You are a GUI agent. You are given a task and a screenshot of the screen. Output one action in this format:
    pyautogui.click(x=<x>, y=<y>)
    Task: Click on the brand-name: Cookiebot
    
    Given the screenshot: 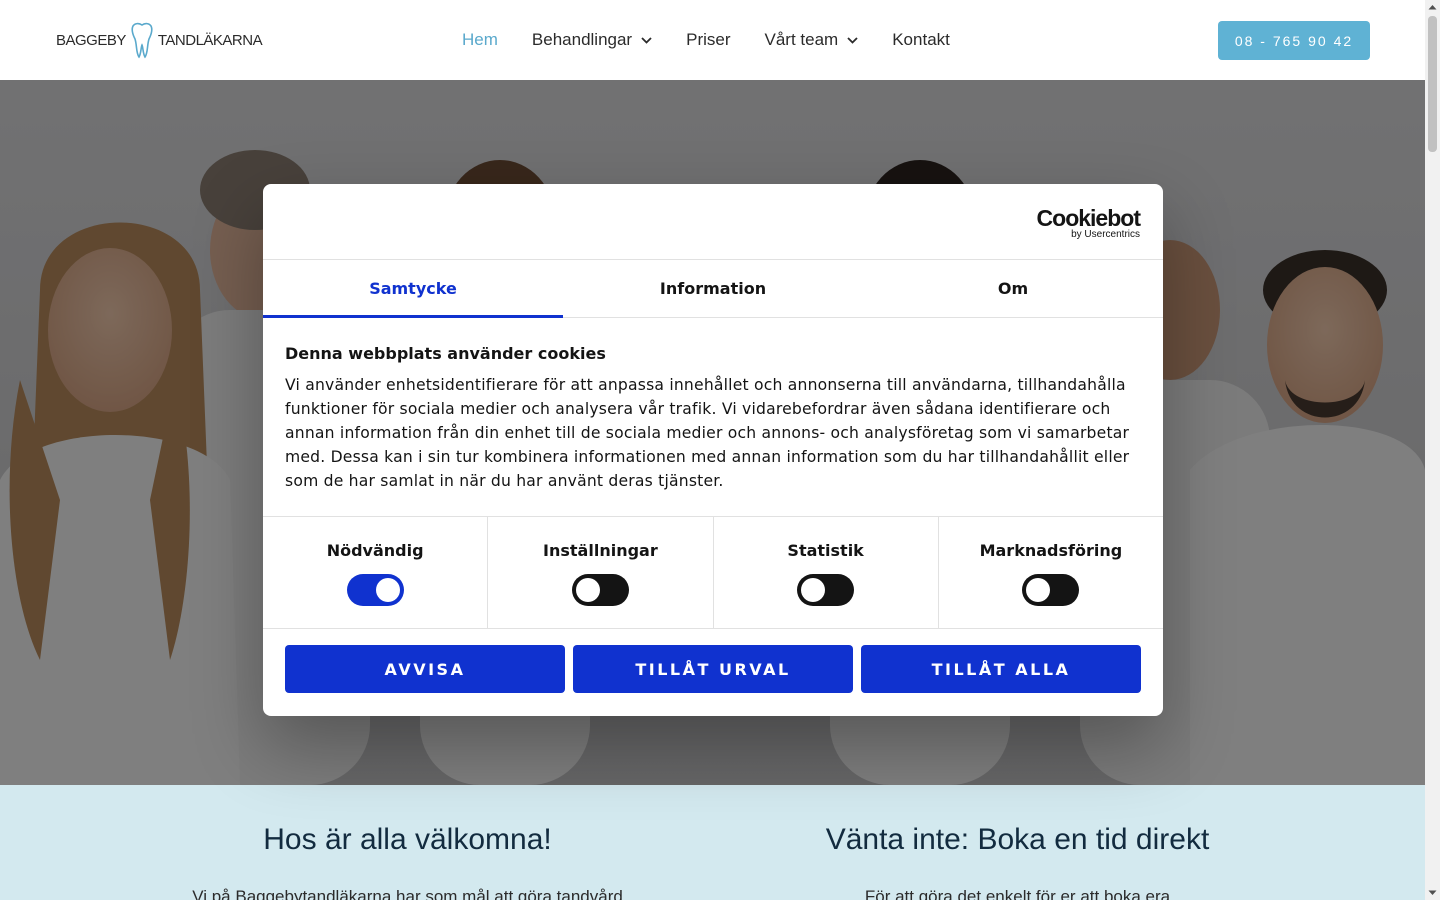 What is the action you would take?
    pyautogui.click(x=1088, y=218)
    